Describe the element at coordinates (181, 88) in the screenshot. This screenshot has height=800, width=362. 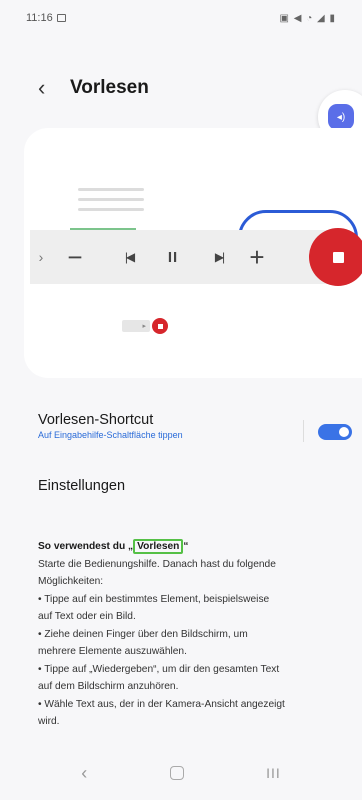
I see `app-header: ‹ Vorlesen` at that location.